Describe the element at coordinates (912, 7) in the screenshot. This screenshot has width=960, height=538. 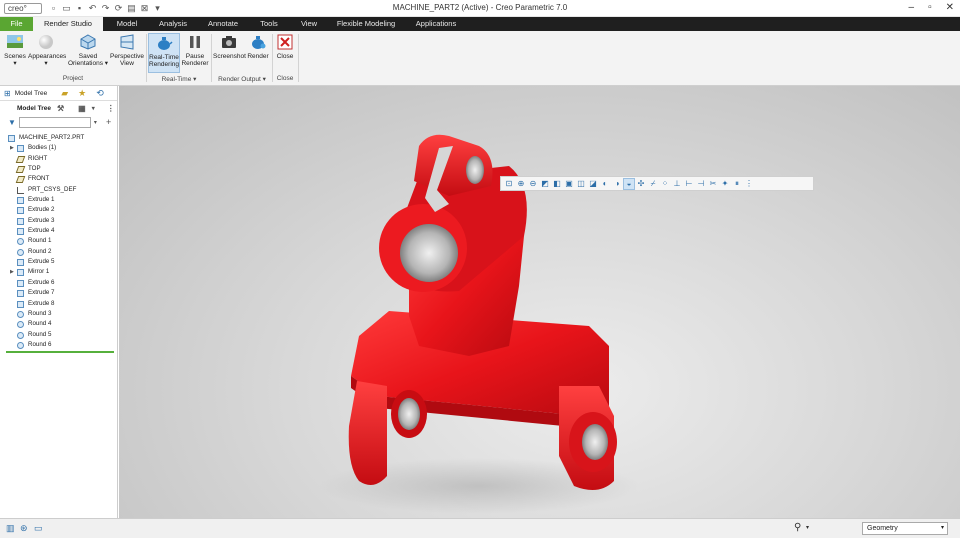
I see `minimize-icon: –` at that location.